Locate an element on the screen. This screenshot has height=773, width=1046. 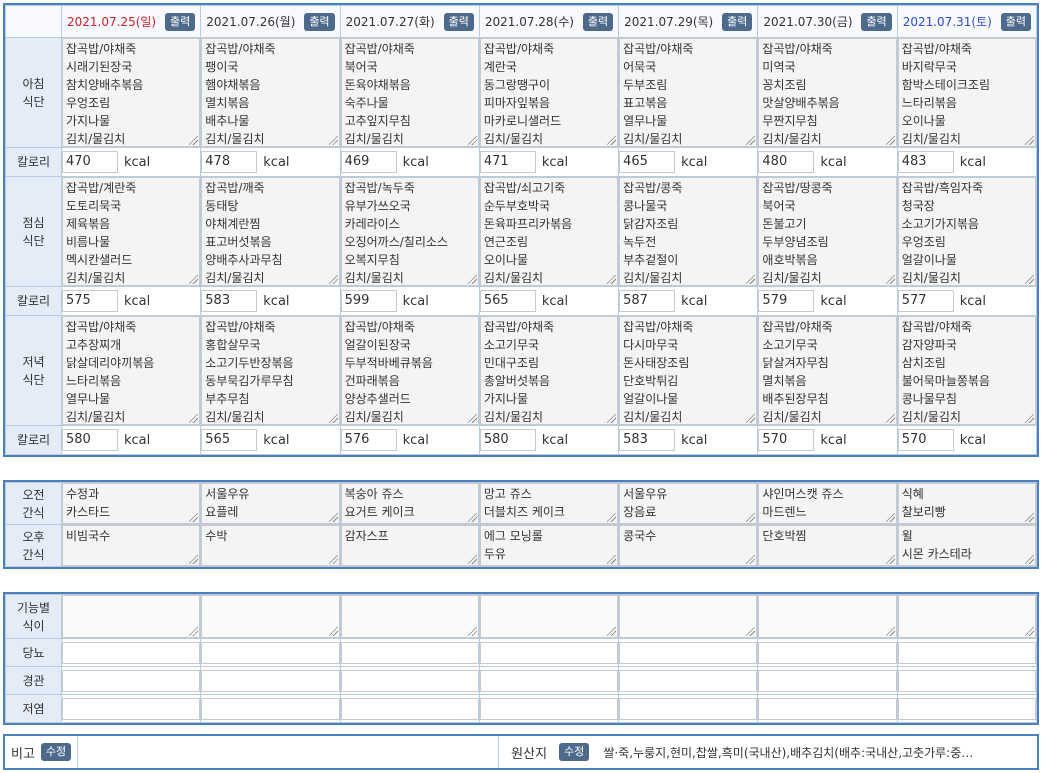
breakfast-menu-textarea: 잡곡밥/야채죽 북어국 돈육야채볶음 숙주나물 고추잎지무침 김치/물김치 is located at coordinates (409, 92).